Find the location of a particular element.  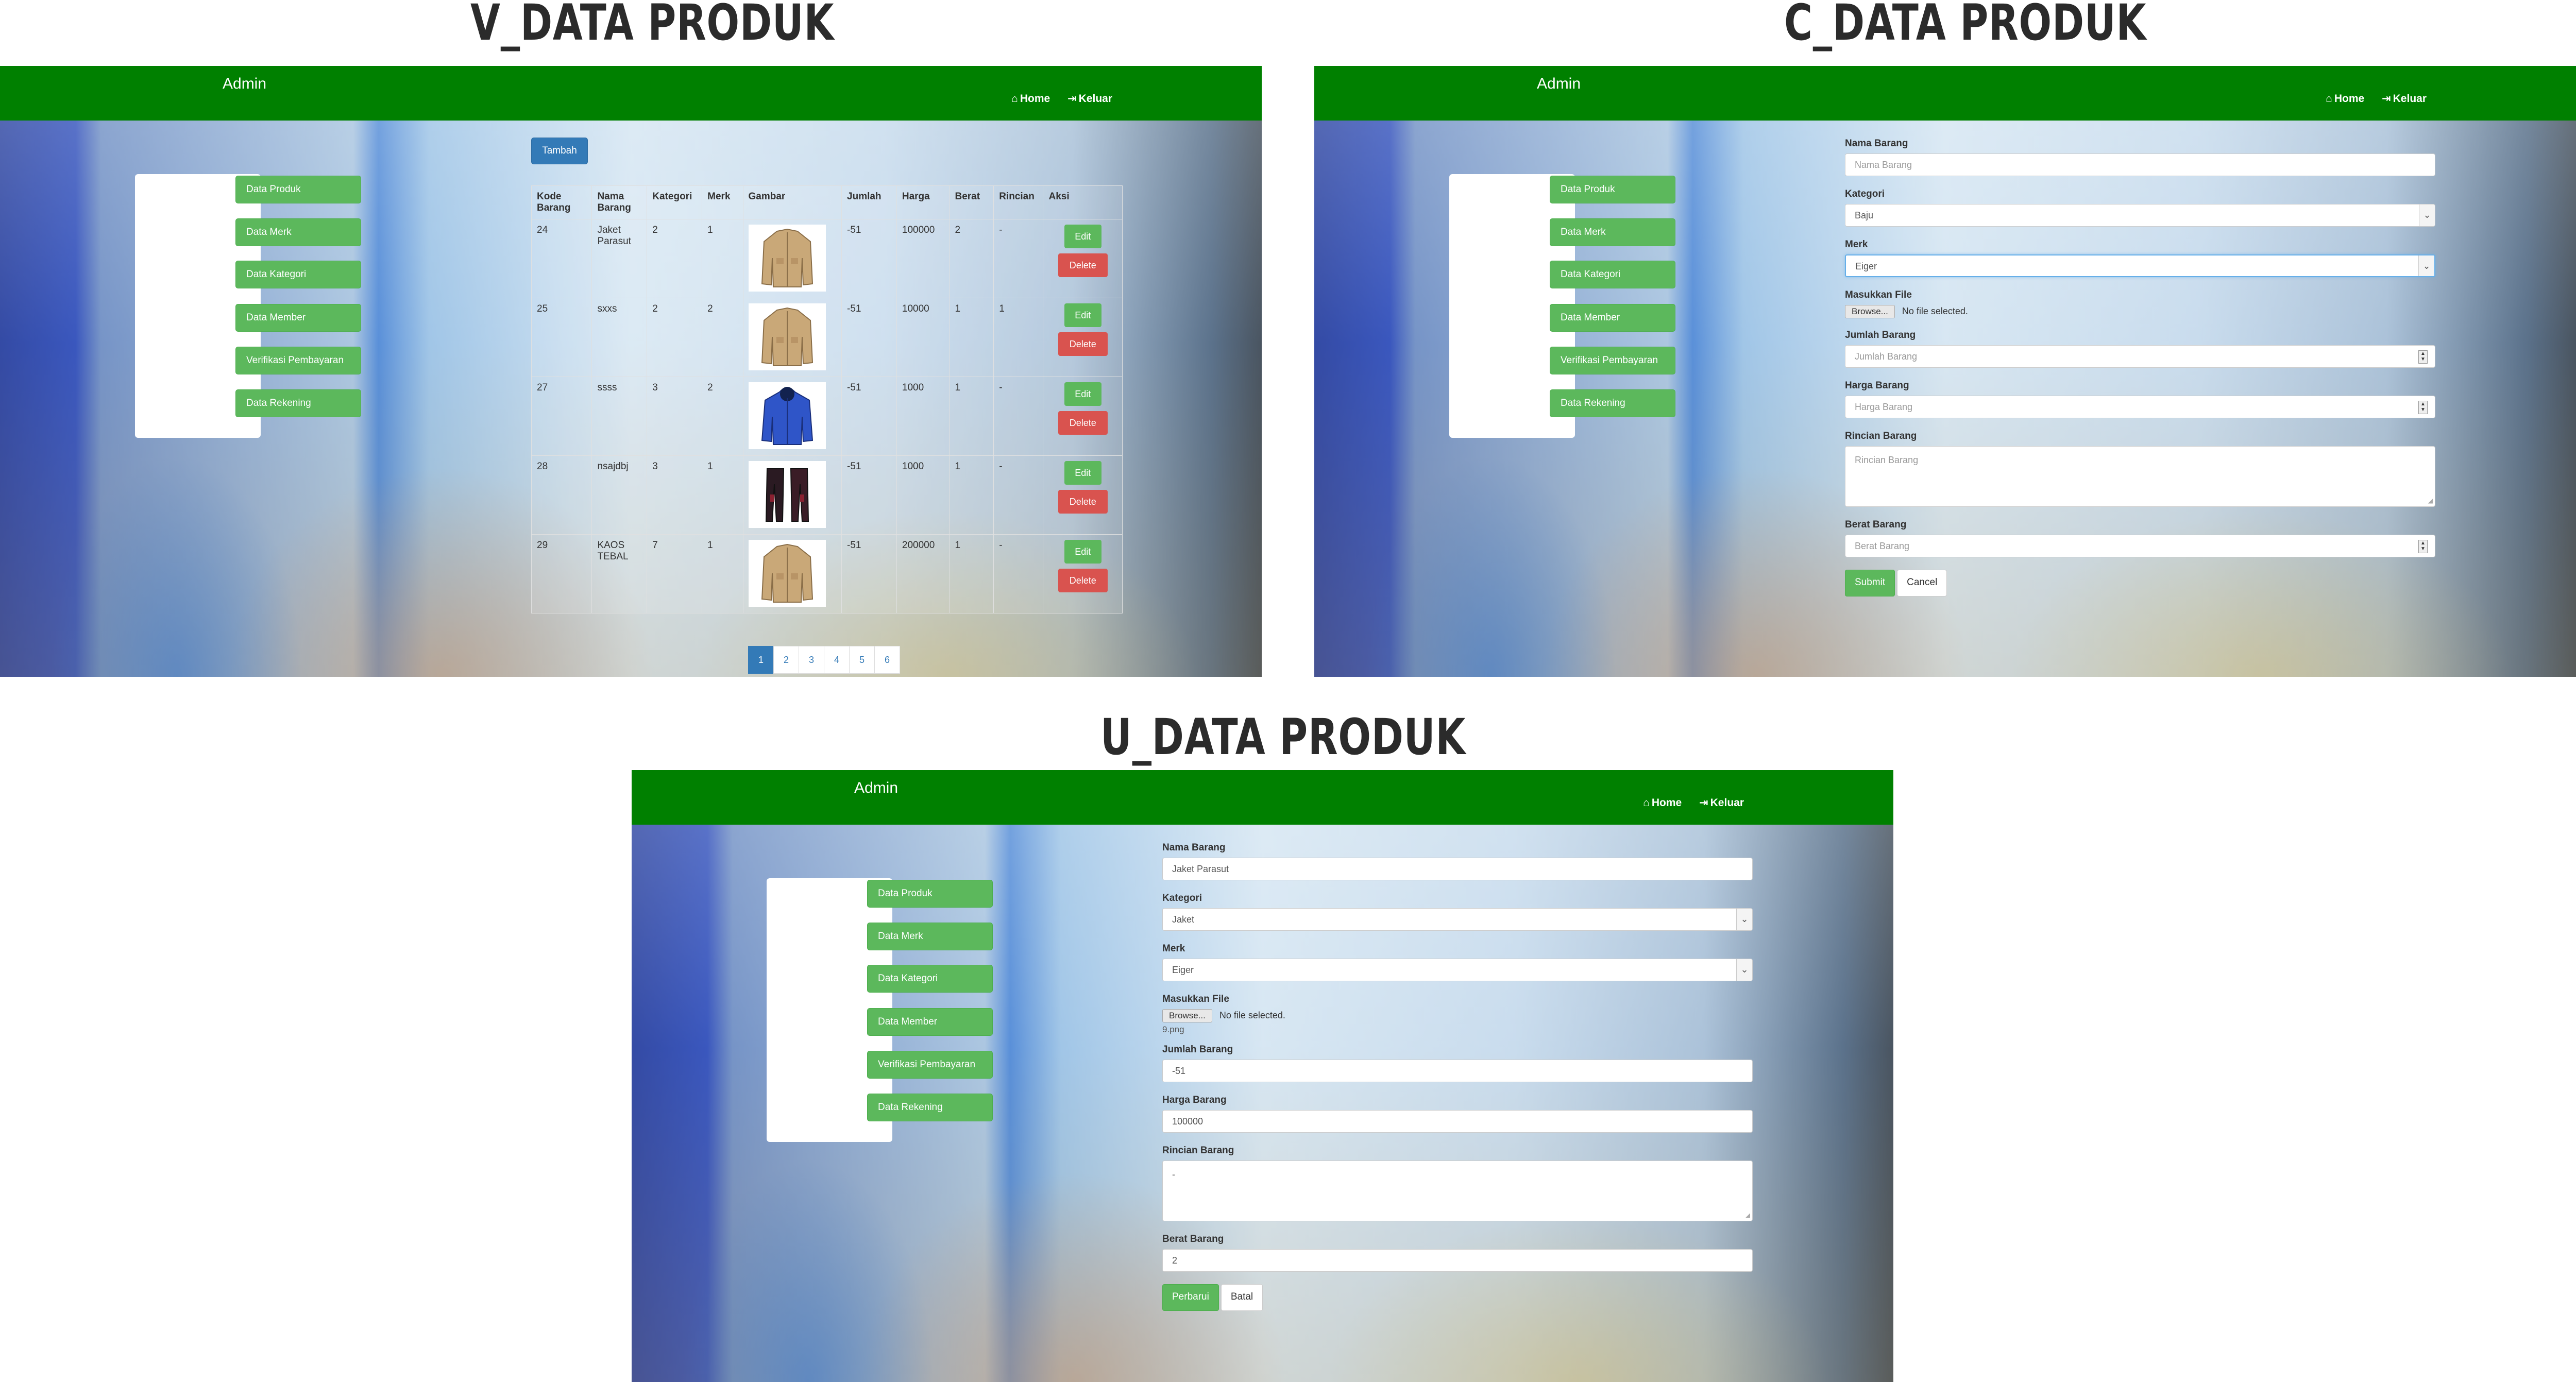

berat-barang-label: Berat Barang is located at coordinates (1193, 1239).